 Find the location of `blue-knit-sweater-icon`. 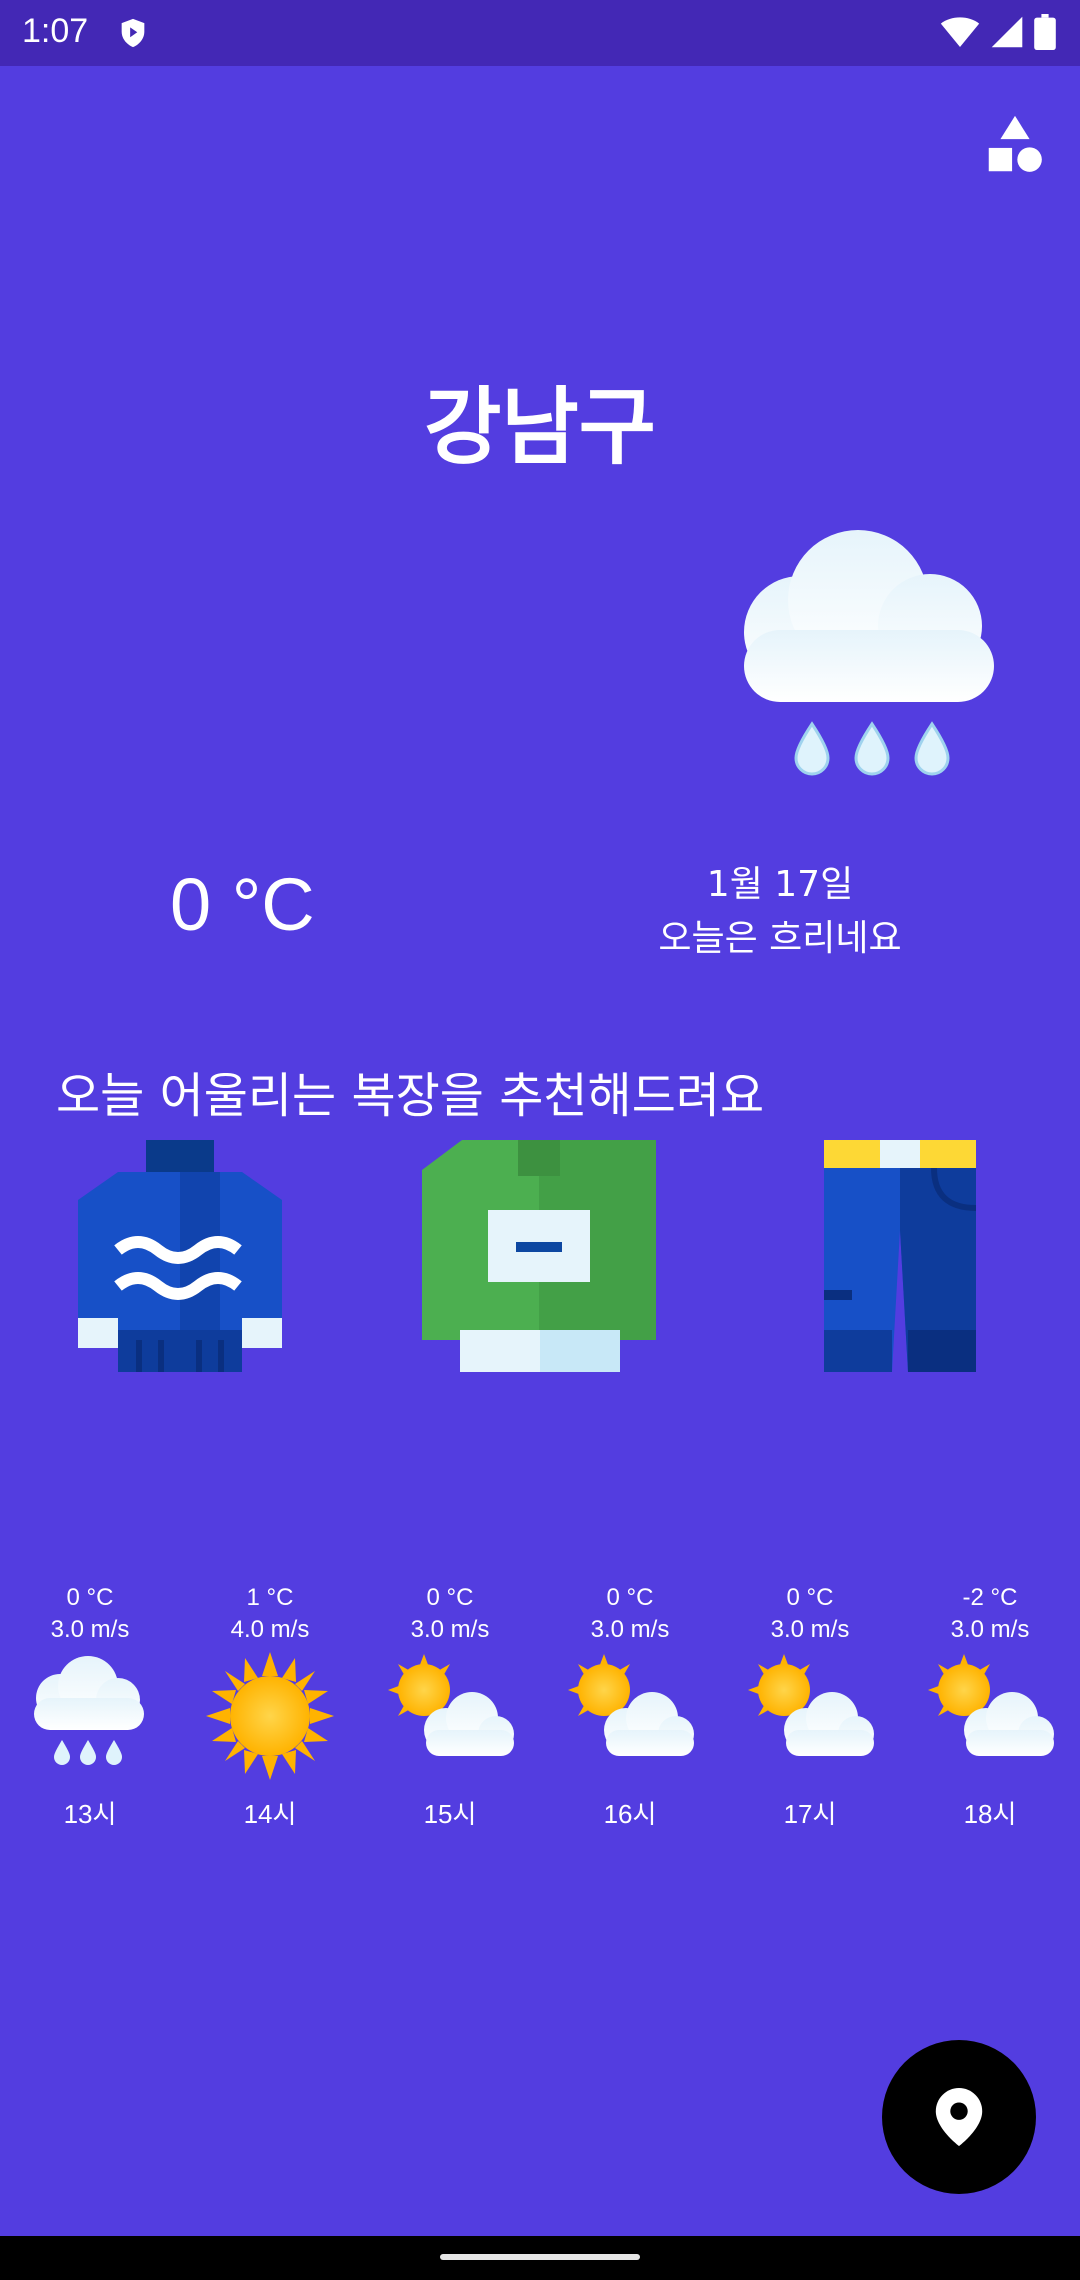

blue-knit-sweater-icon is located at coordinates (180, 1256).